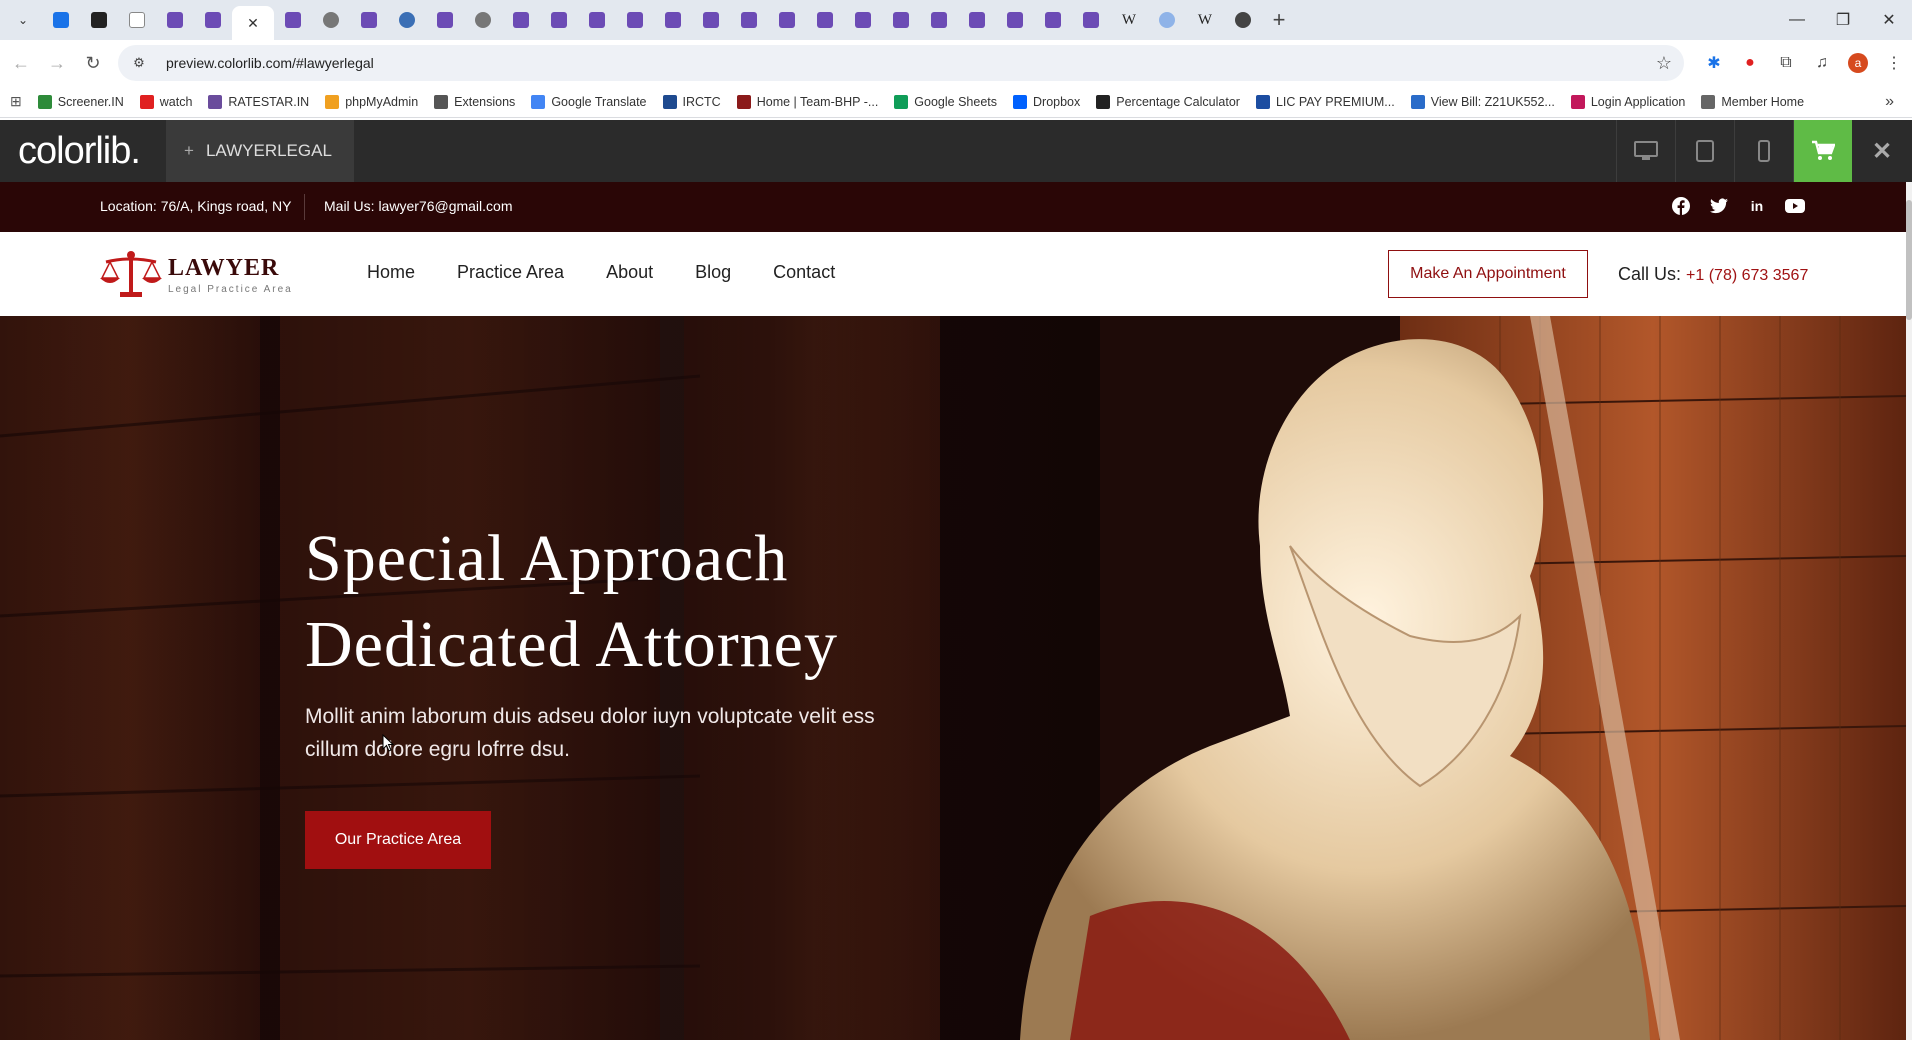 The width and height of the screenshot is (1912, 1040). I want to click on nav-contact: Contact, so click(804, 272).